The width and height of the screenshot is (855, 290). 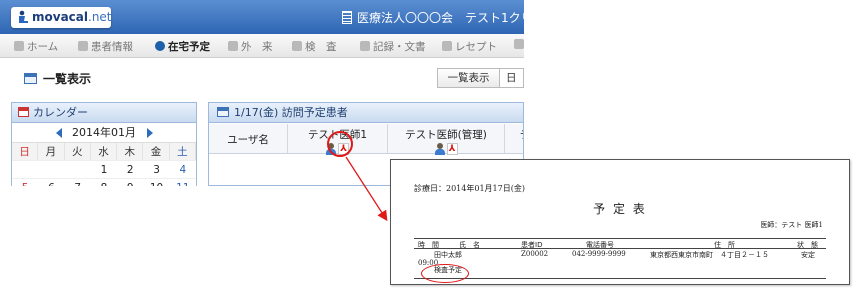 What do you see at coordinates (620, 209) in the screenshot?
I see `document-title: 予 定 表` at bounding box center [620, 209].